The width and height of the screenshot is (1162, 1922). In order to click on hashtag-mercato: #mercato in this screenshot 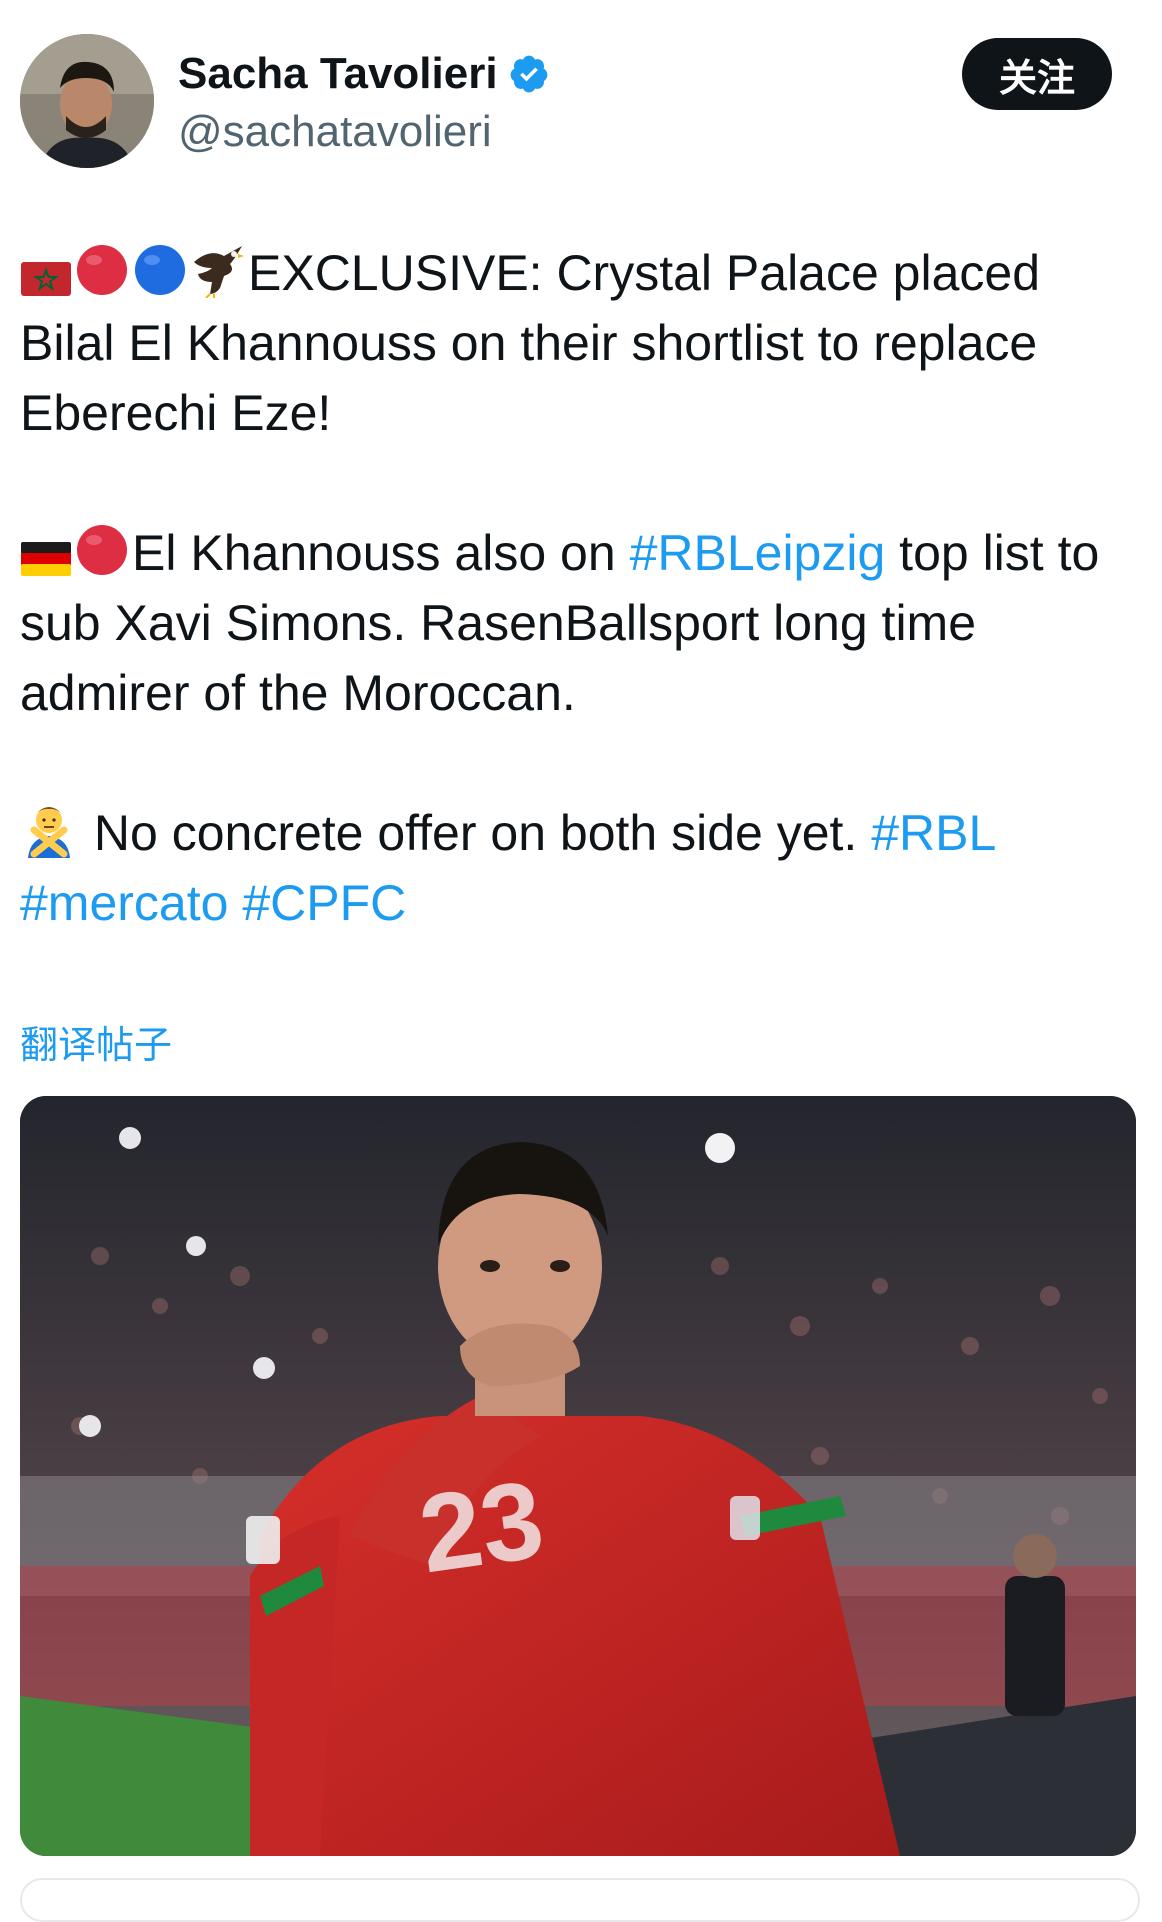, I will do `click(124, 903)`.